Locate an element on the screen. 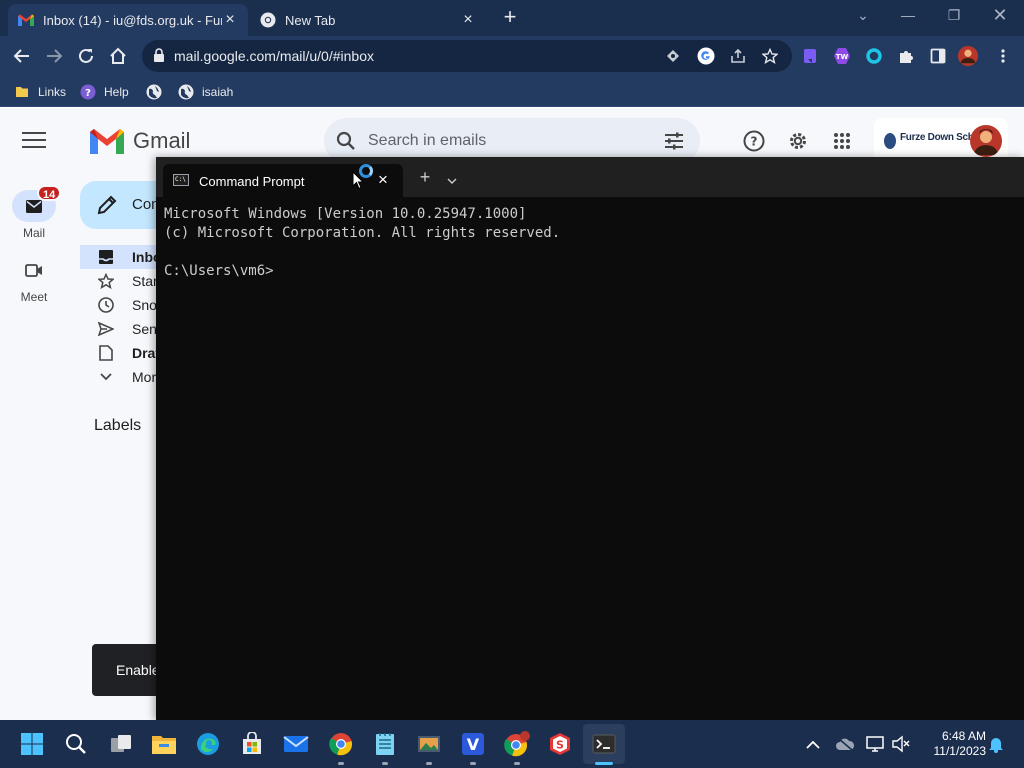 This screenshot has width=1024, height=768. chrome-menu-icon is located at coordinates (1003, 56).